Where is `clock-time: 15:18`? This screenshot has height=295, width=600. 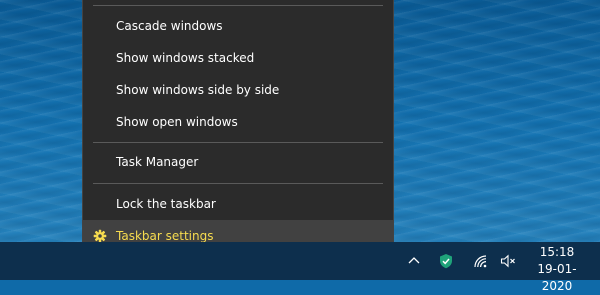 clock-time: 15:18 is located at coordinates (557, 252).